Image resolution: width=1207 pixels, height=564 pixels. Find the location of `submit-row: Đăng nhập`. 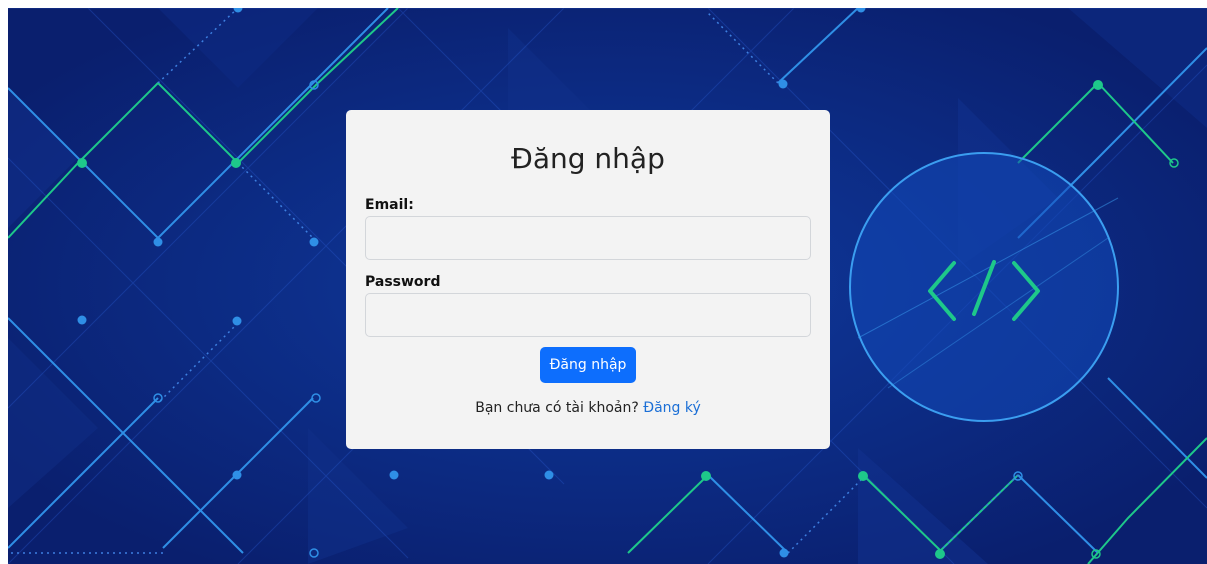

submit-row: Đăng nhập is located at coordinates (588, 365).